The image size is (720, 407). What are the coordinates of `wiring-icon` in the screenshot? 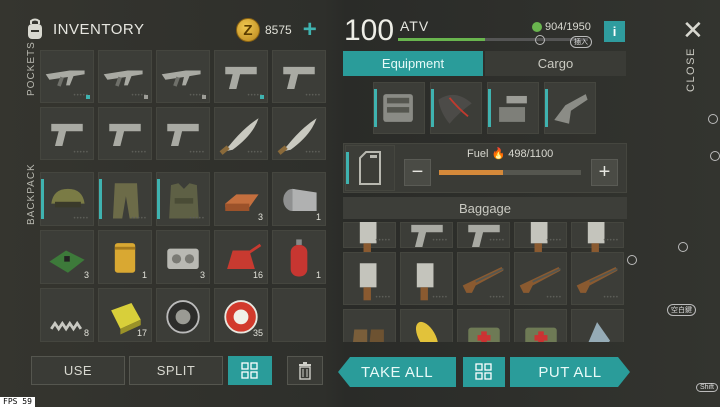 It's located at (455, 109).